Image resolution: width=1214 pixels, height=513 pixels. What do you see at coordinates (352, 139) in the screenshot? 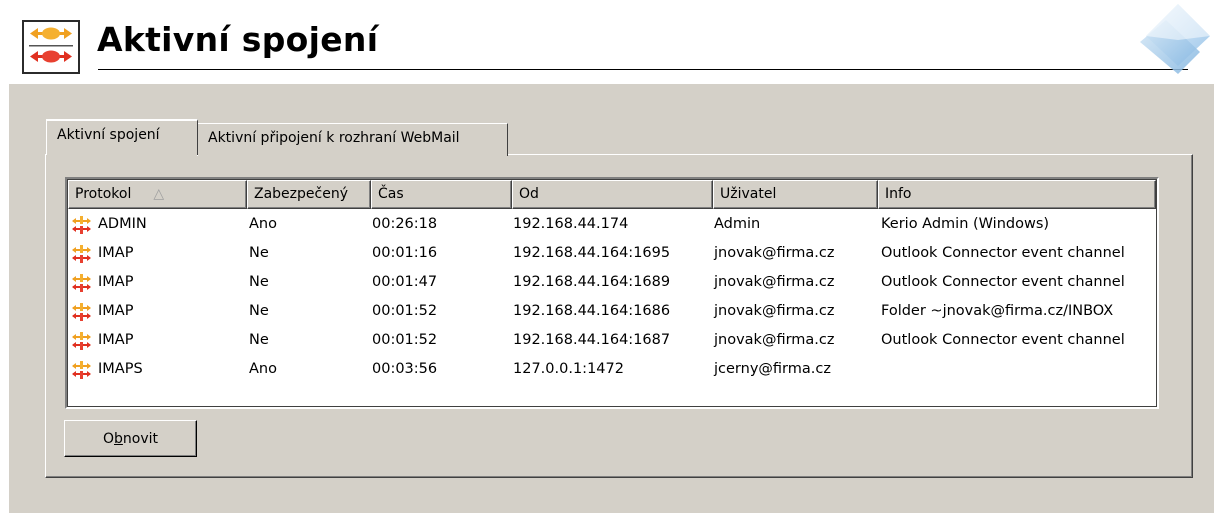
I see `tab-webmail-connections: Aktivní připojení k rozhraní WebMail` at bounding box center [352, 139].